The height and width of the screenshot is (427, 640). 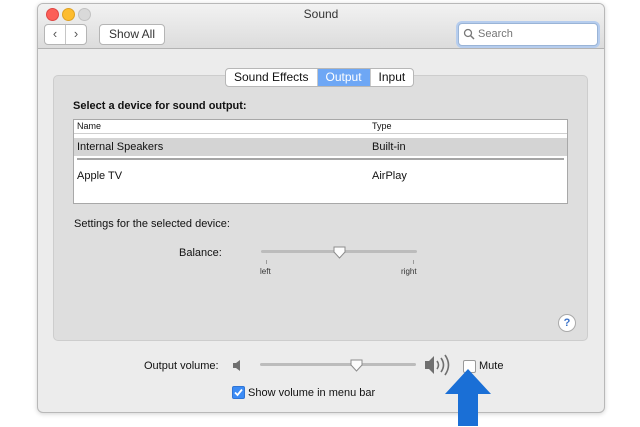 What do you see at coordinates (320, 176) in the screenshot?
I see `table-row: Apple TV AirPlay` at bounding box center [320, 176].